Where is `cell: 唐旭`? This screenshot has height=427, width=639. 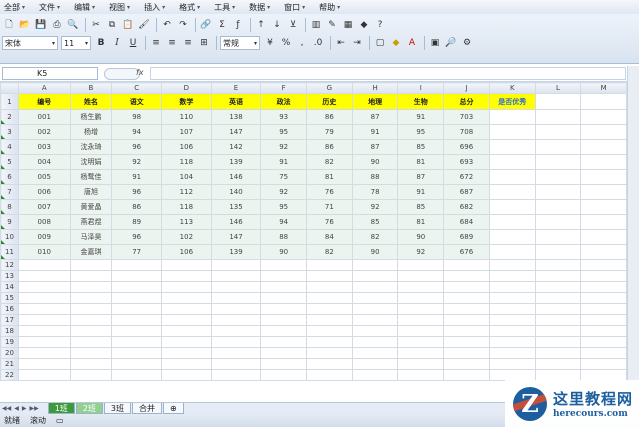 cell: 唐旭 is located at coordinates (91, 192).